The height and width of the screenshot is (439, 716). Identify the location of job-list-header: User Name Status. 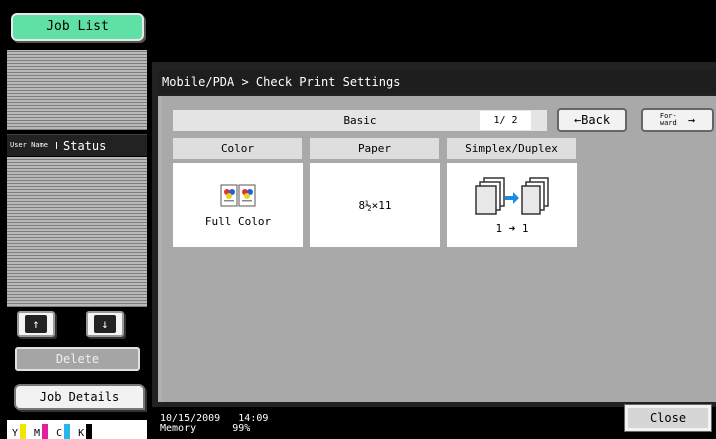
(77, 145).